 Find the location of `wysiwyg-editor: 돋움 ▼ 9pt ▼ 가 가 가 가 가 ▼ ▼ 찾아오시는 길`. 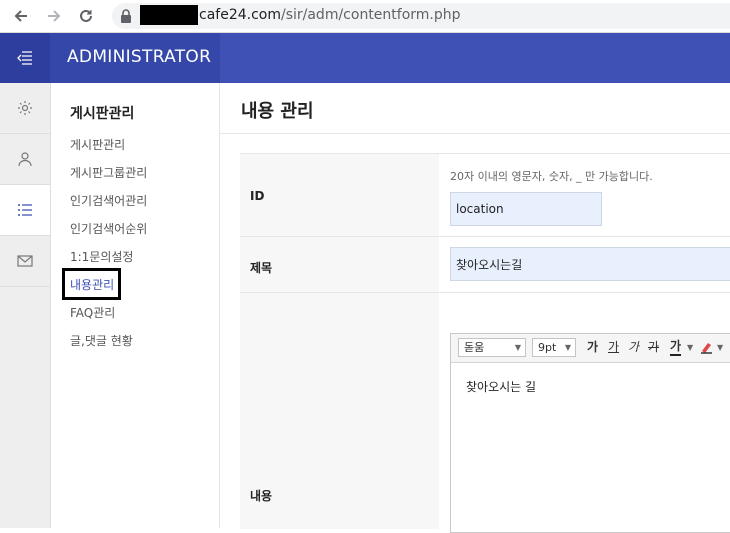

wysiwyg-editor: 돋움 ▼ 9pt ▼ 가 가 가 가 가 ▼ ▼ 찾아오시는 길 is located at coordinates (590, 433).